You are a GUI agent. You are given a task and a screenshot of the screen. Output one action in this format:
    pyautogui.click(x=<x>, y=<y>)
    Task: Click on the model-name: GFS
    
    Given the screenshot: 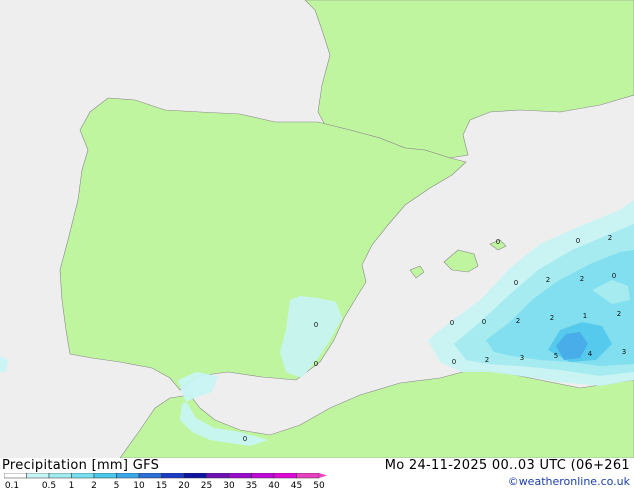 What is the action you would take?
    pyautogui.click(x=146, y=465)
    